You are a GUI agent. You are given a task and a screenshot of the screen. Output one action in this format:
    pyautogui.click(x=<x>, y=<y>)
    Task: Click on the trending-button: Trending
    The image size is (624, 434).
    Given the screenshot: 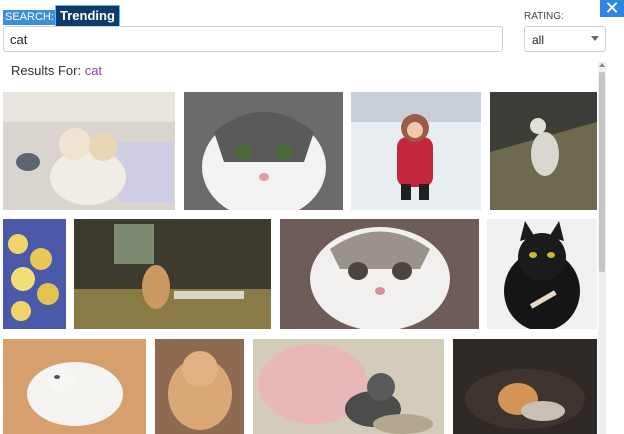 What is the action you would take?
    pyautogui.click(x=87, y=16)
    